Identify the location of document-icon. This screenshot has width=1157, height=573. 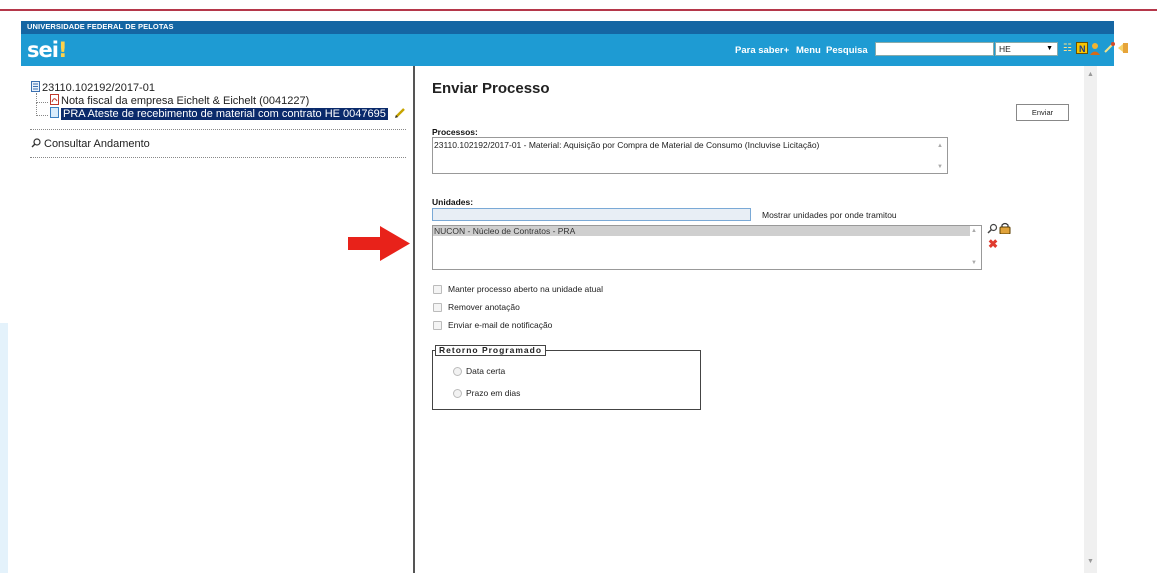
(54, 112).